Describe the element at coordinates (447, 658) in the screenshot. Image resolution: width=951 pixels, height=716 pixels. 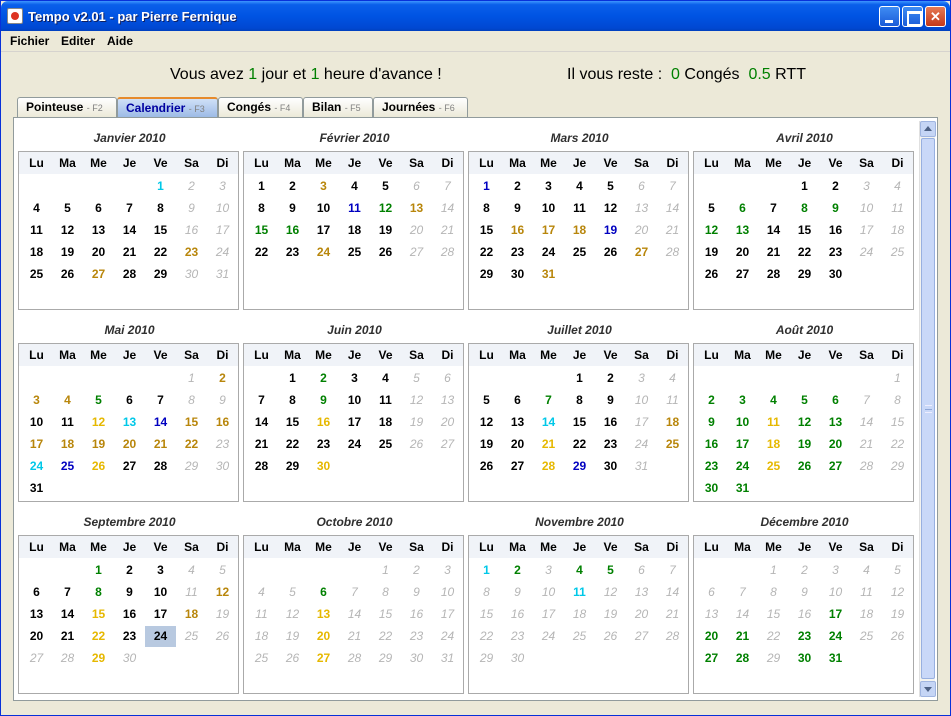
I see `day-cell: 31` at that location.